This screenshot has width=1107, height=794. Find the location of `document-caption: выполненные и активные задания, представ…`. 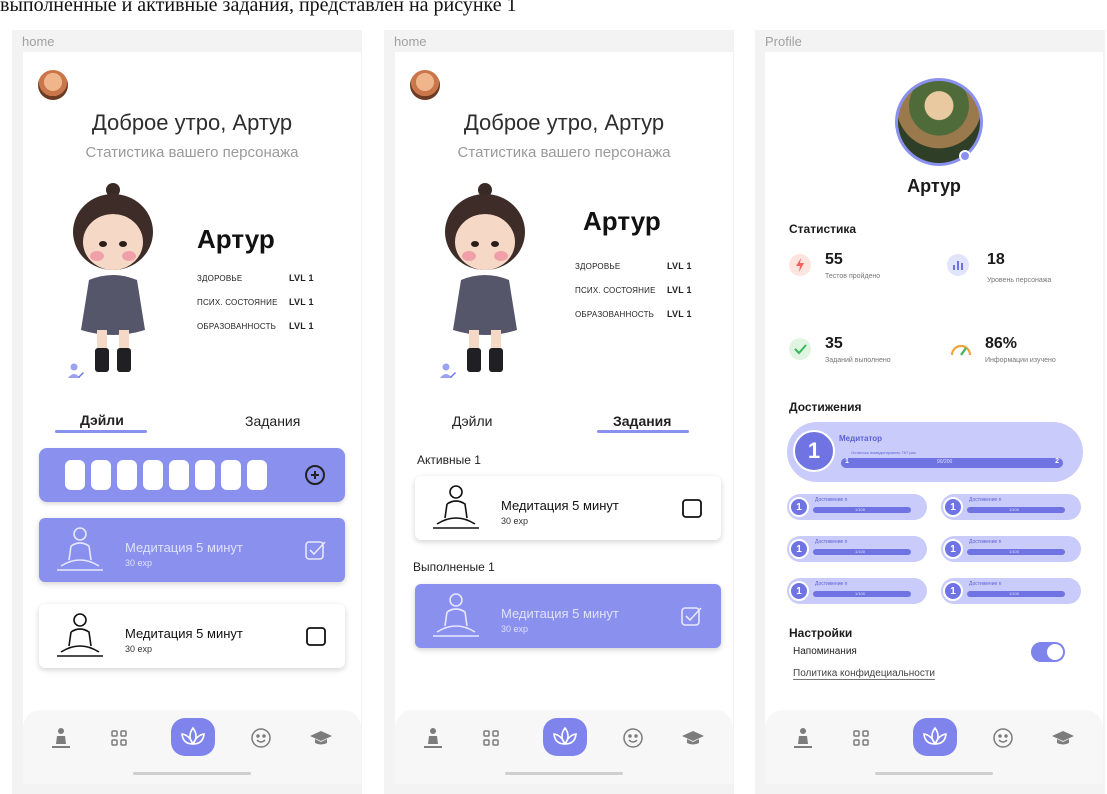

document-caption: выполненные и активные задания, представ… is located at coordinates (258, 8).